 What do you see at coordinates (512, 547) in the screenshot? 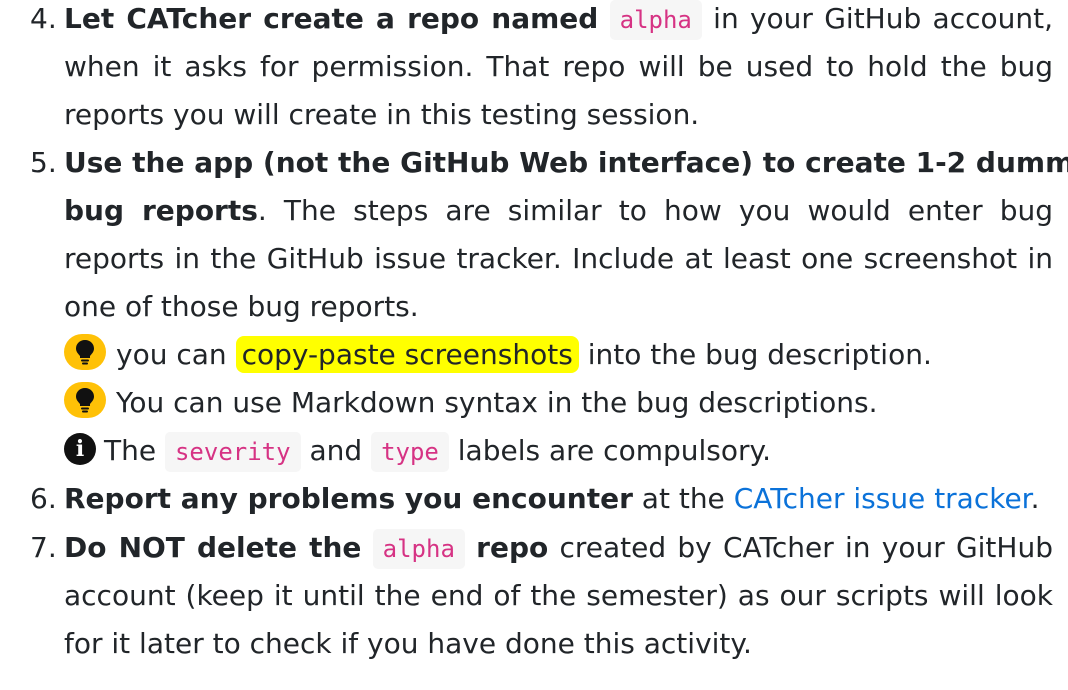
I see `item-7-bold-2: repo` at bounding box center [512, 547].